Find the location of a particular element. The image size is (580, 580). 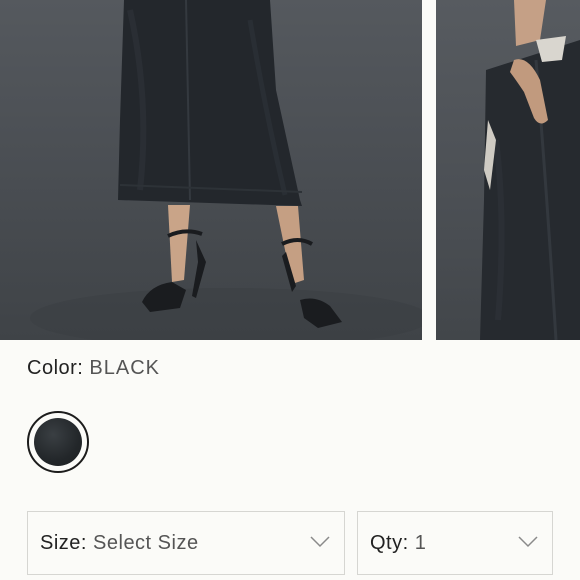

size-select: Size: Select Size is located at coordinates (186, 543).